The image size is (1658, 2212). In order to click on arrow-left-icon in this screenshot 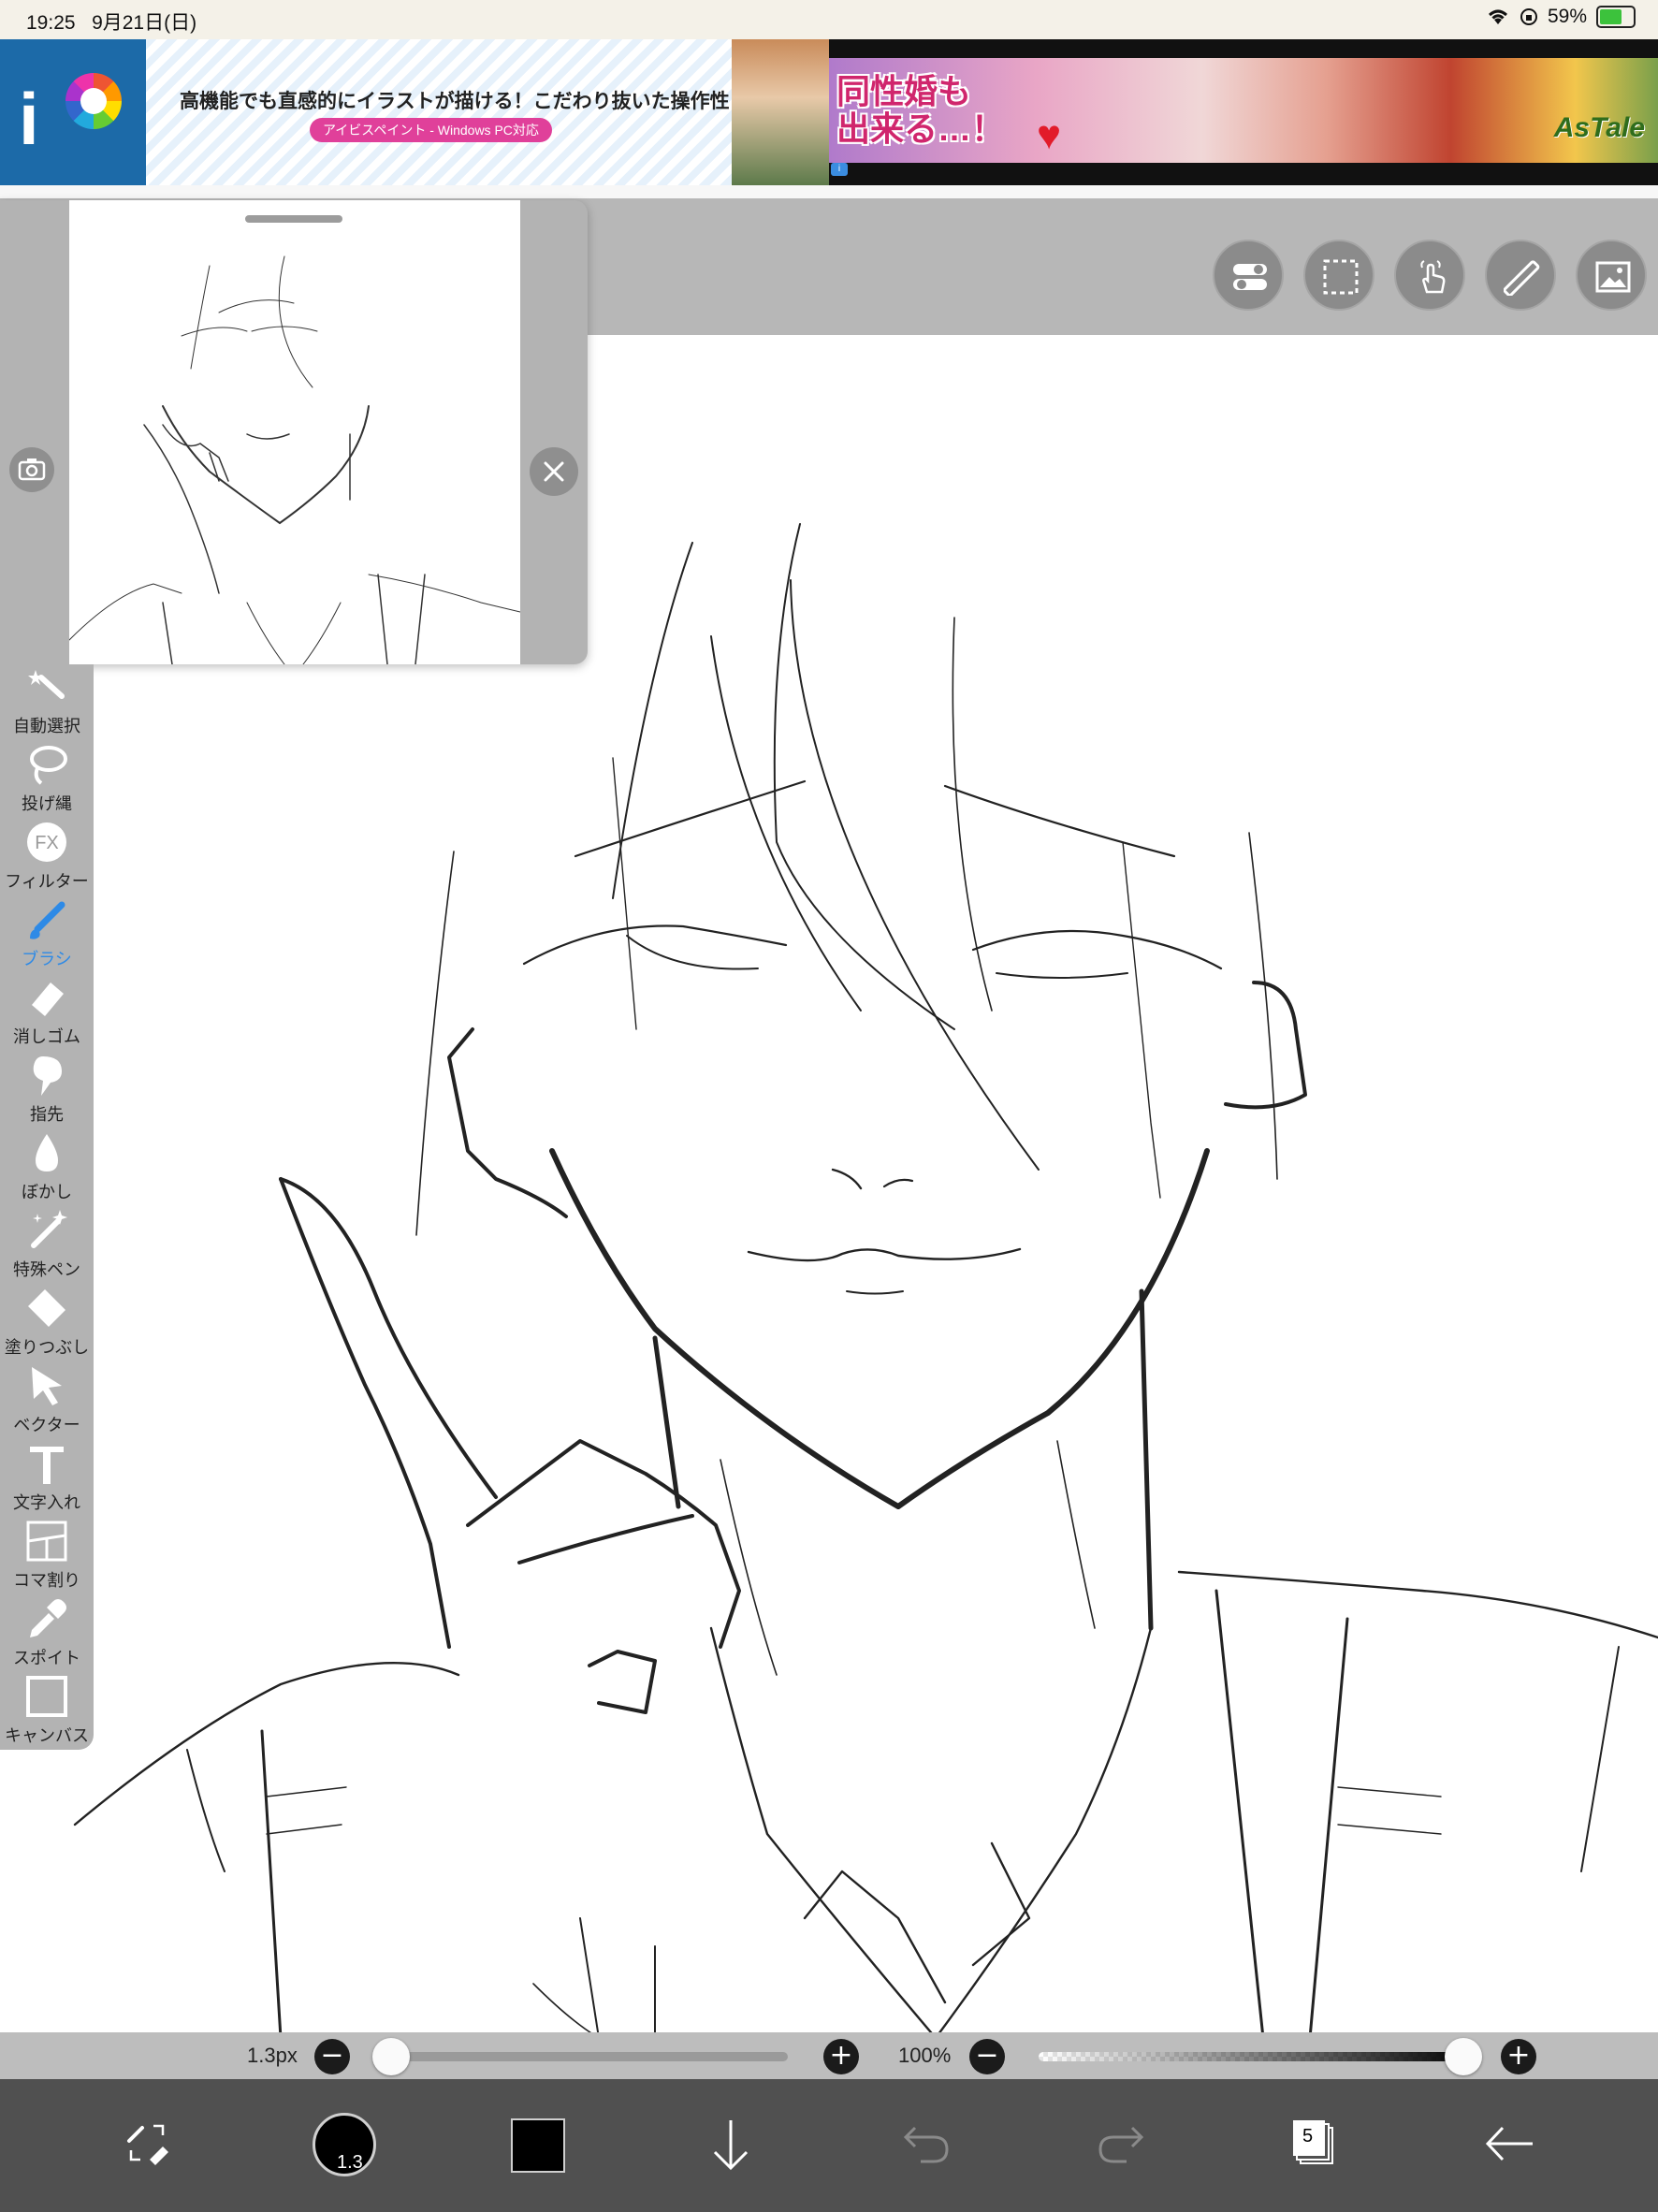, I will do `click(1509, 2143)`.